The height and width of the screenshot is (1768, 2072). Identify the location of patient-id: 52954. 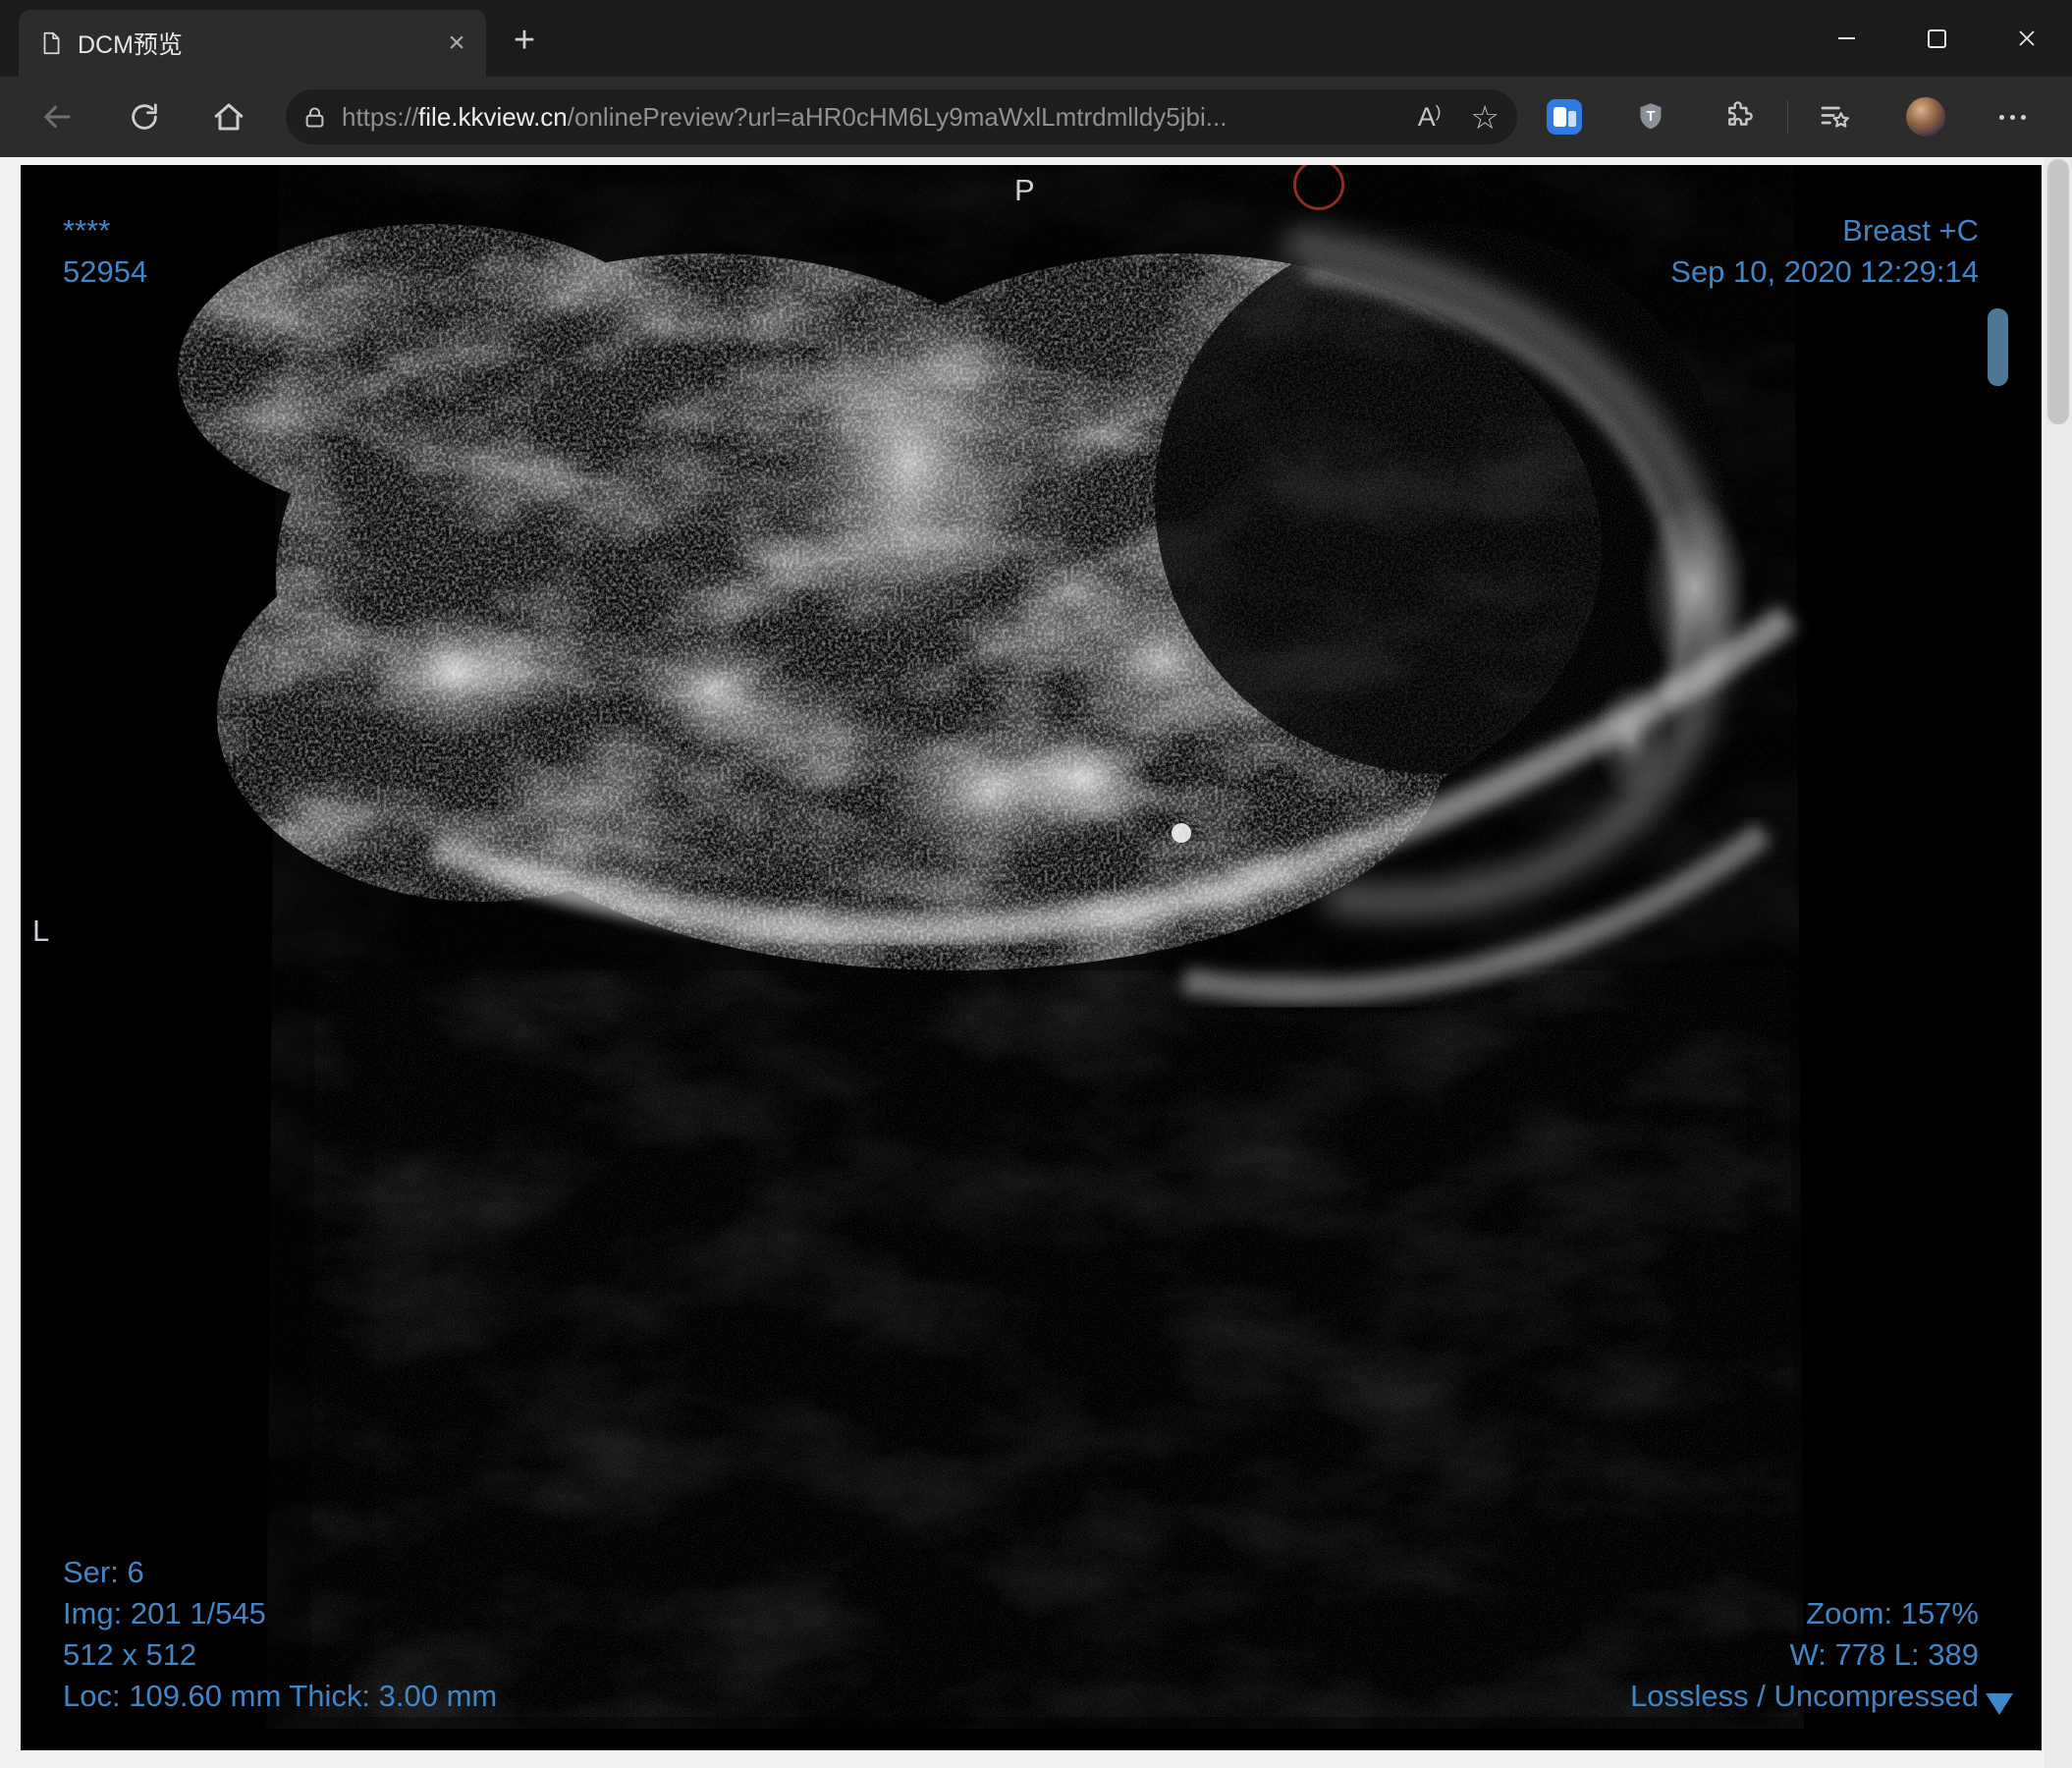
(105, 271).